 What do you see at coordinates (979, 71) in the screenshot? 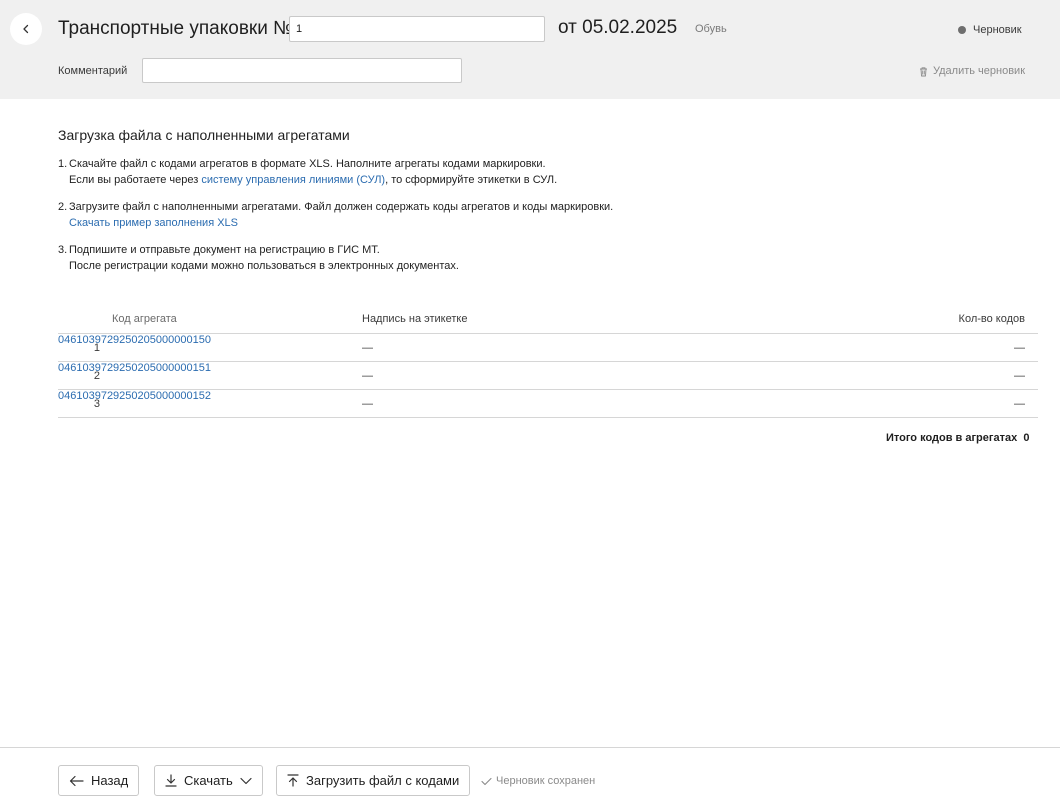
I see `delete-draft-label: Удалить черновик` at bounding box center [979, 71].